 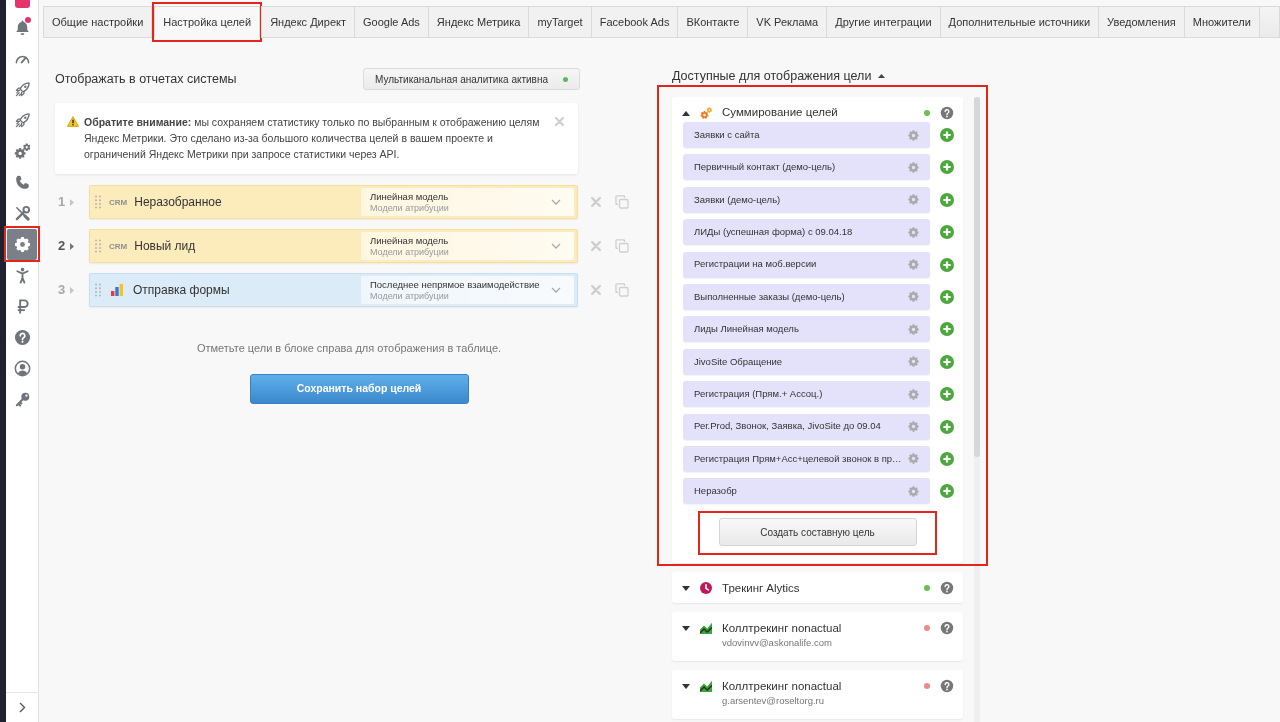 I want to click on close-icon, so click(x=559, y=121).